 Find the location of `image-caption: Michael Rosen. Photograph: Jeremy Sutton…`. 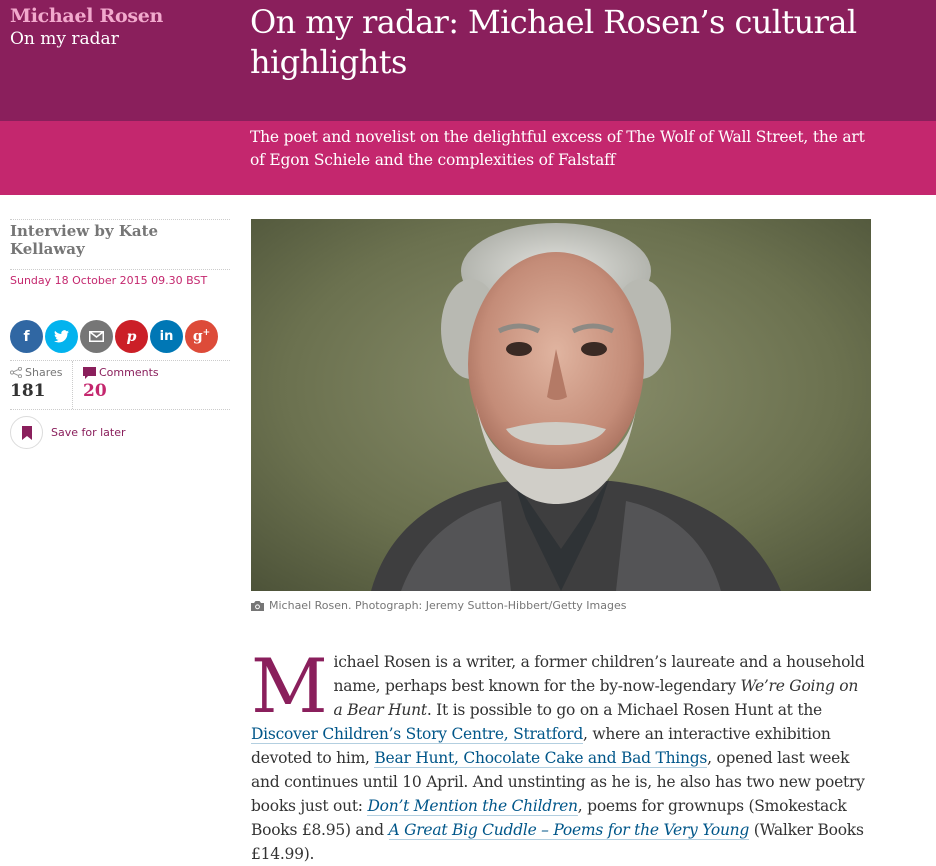

image-caption: Michael Rosen. Photograph: Jeremy Sutton… is located at coordinates (439, 605).